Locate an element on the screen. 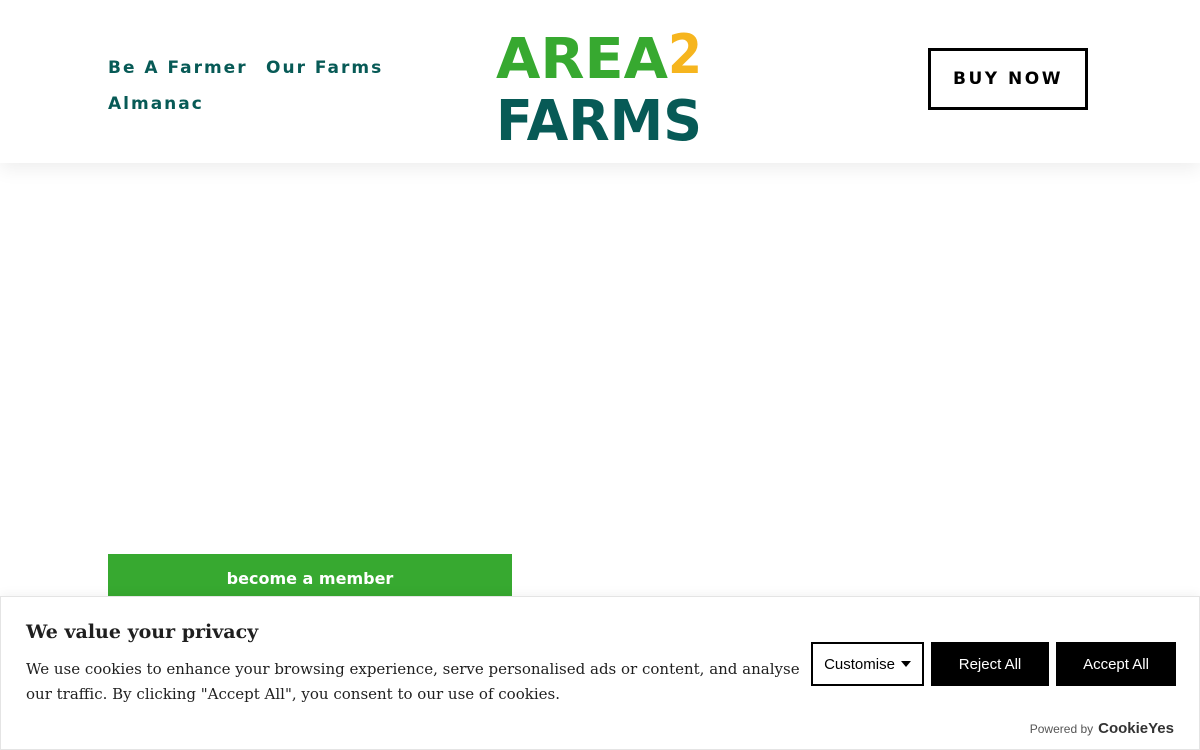  logo-line1: AREA is located at coordinates (582, 59).